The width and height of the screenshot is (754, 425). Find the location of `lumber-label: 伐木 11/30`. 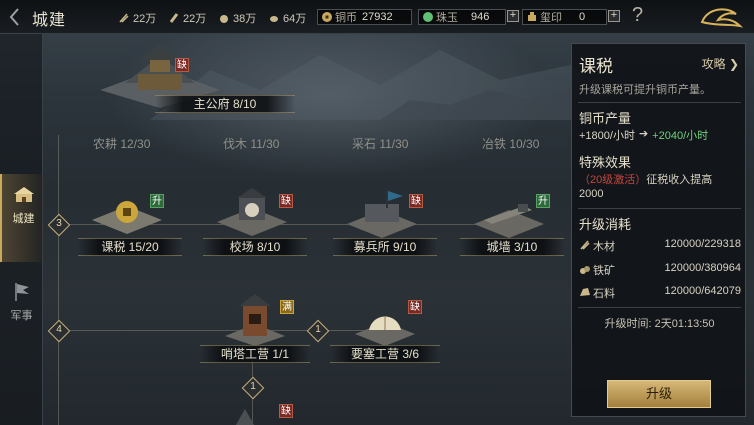

lumber-label: 伐木 11/30 is located at coordinates (251, 144).